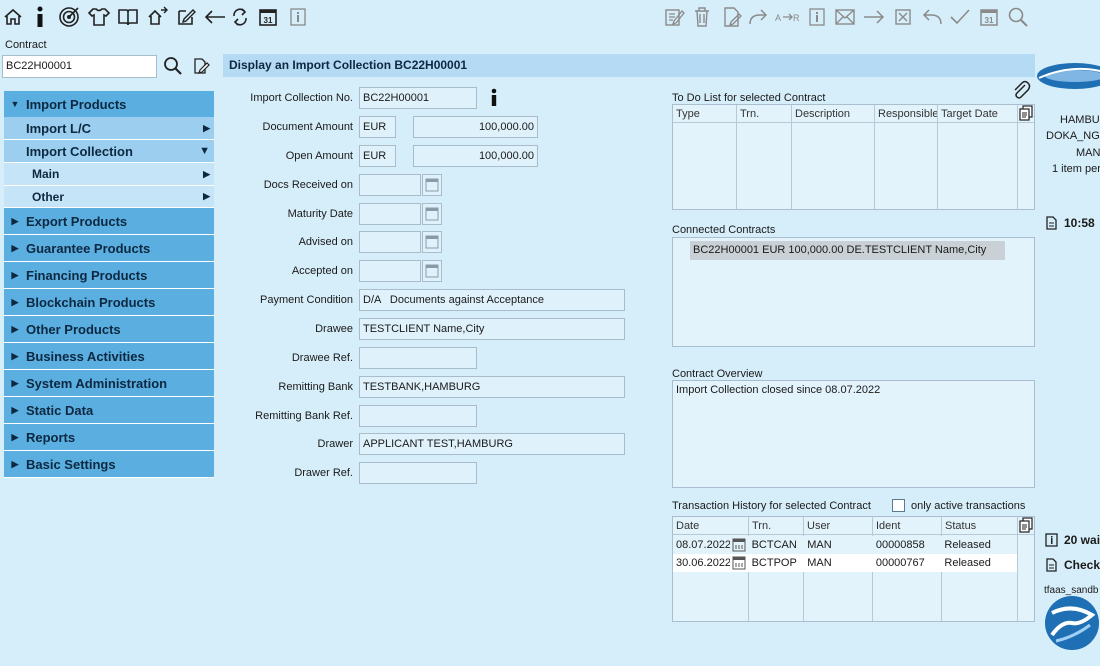 The width and height of the screenshot is (1100, 666). Describe the element at coordinates (128, 17) in the screenshot. I see `book-icon` at that location.